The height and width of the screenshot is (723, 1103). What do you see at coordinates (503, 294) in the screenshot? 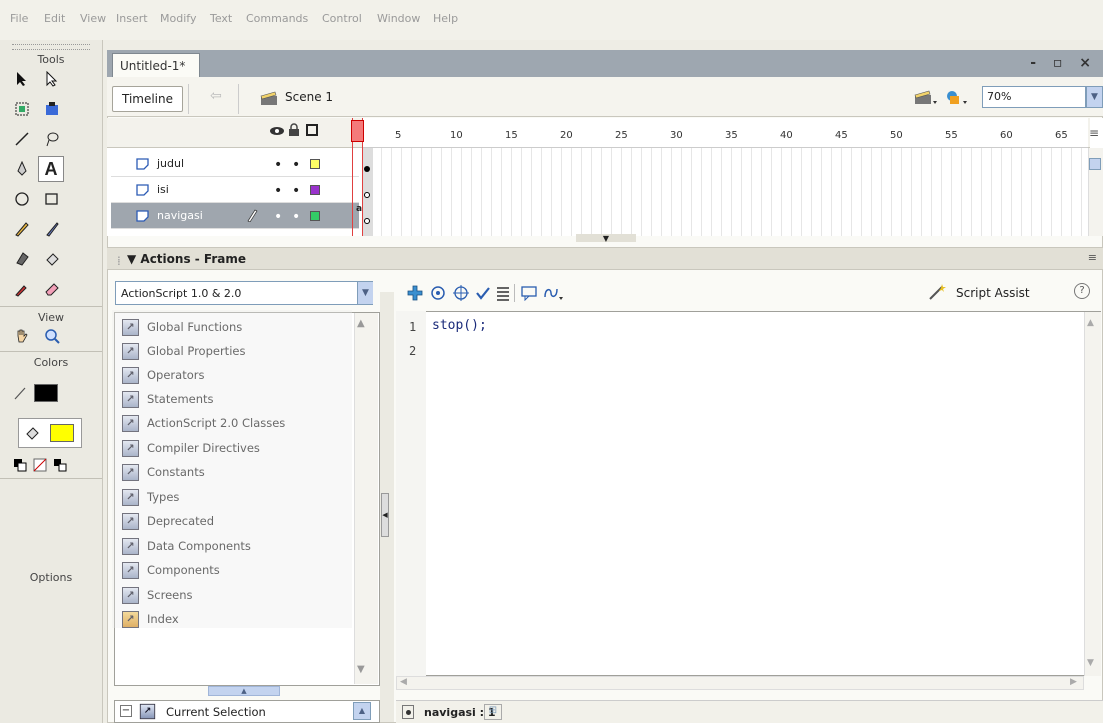
I see `auto-format-icon` at bounding box center [503, 294].